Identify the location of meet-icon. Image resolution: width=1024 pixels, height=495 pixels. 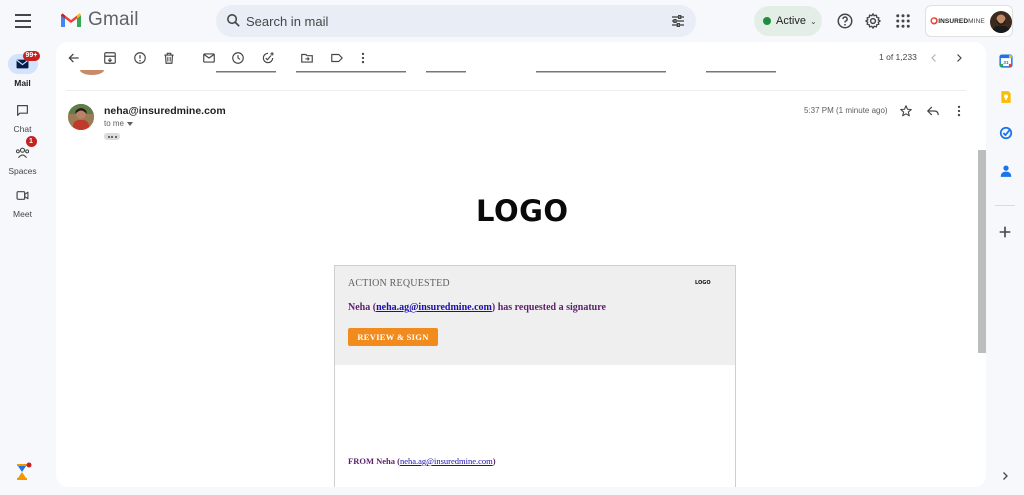
(22, 195).